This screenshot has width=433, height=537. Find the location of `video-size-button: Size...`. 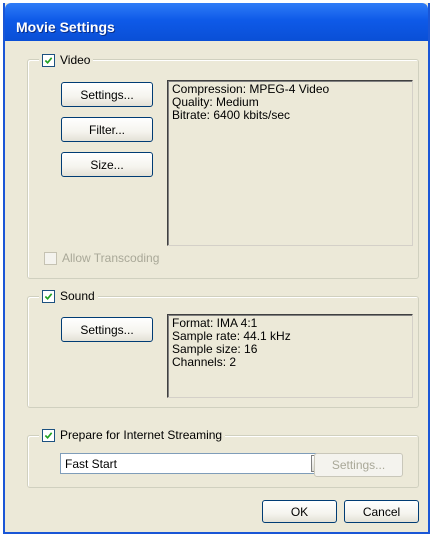

video-size-button: Size... is located at coordinates (107, 164).